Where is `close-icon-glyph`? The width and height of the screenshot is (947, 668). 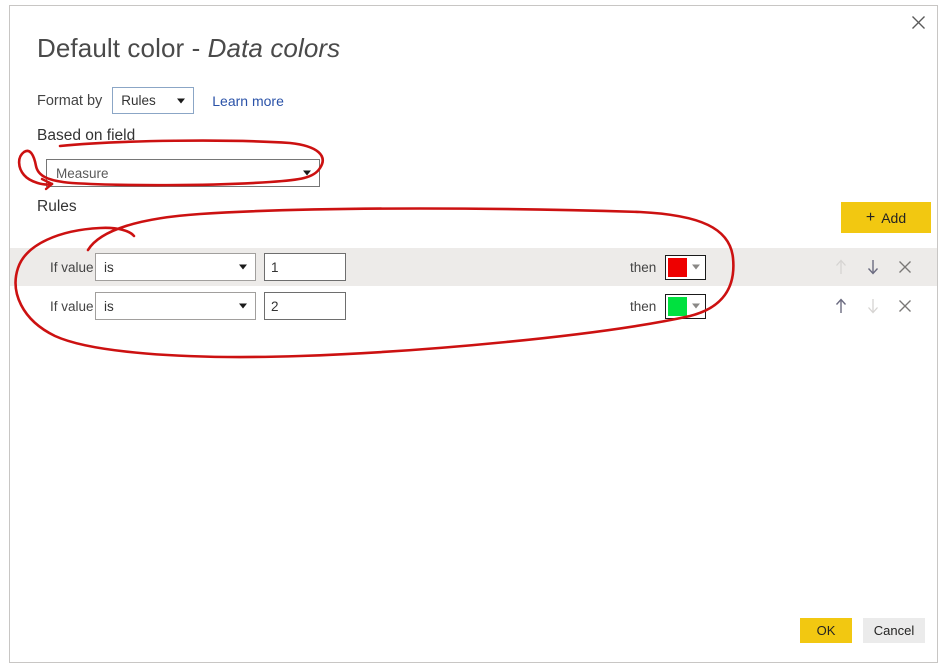
close-icon-glyph is located at coordinates (918, 22).